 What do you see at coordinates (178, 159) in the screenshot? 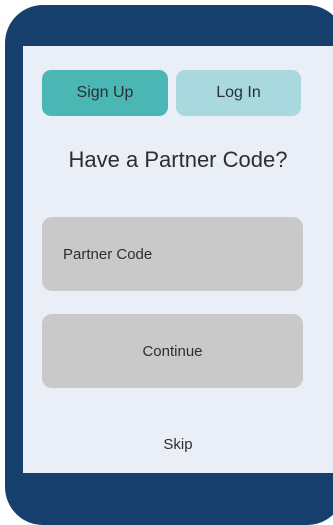
I see `page-title: Have a Partner Code?` at bounding box center [178, 159].